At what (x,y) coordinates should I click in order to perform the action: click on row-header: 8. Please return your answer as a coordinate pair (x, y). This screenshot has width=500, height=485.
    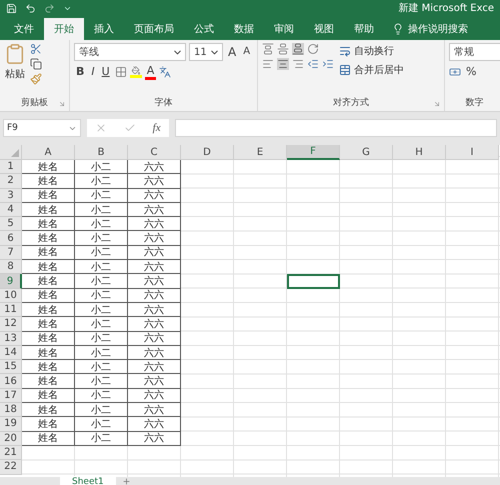
    Looking at the image, I should click on (11, 267).